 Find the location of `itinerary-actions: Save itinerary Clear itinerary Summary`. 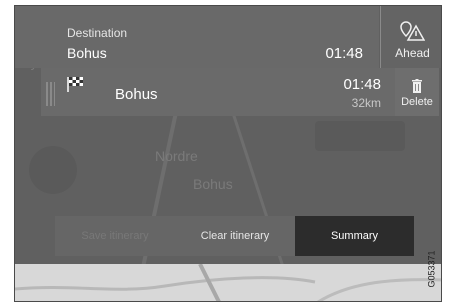

itinerary-actions: Save itinerary Clear itinerary Summary is located at coordinates (235, 236).